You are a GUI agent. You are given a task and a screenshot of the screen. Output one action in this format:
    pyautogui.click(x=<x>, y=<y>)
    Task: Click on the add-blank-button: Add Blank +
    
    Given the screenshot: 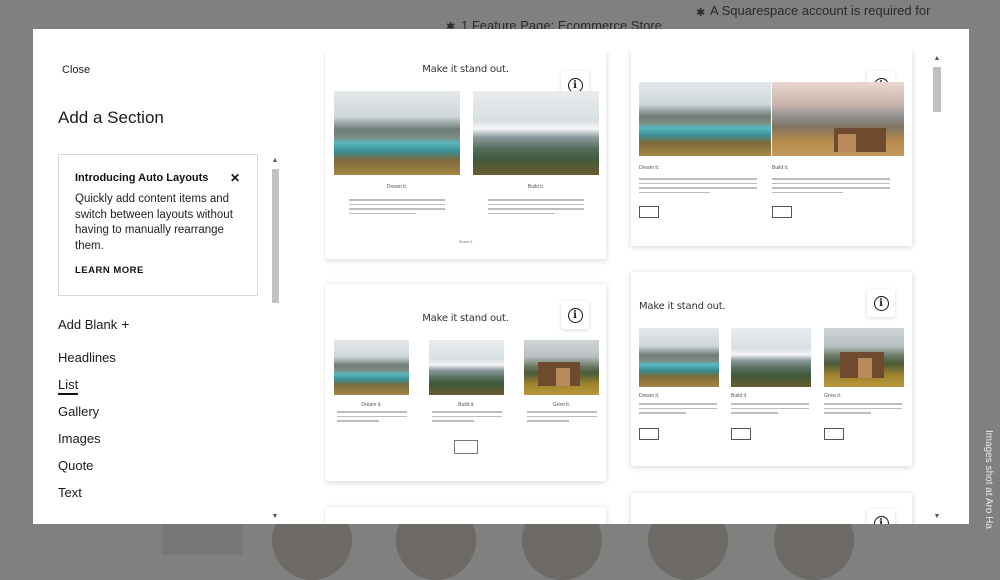 What is the action you would take?
    pyautogui.click(x=93, y=324)
    